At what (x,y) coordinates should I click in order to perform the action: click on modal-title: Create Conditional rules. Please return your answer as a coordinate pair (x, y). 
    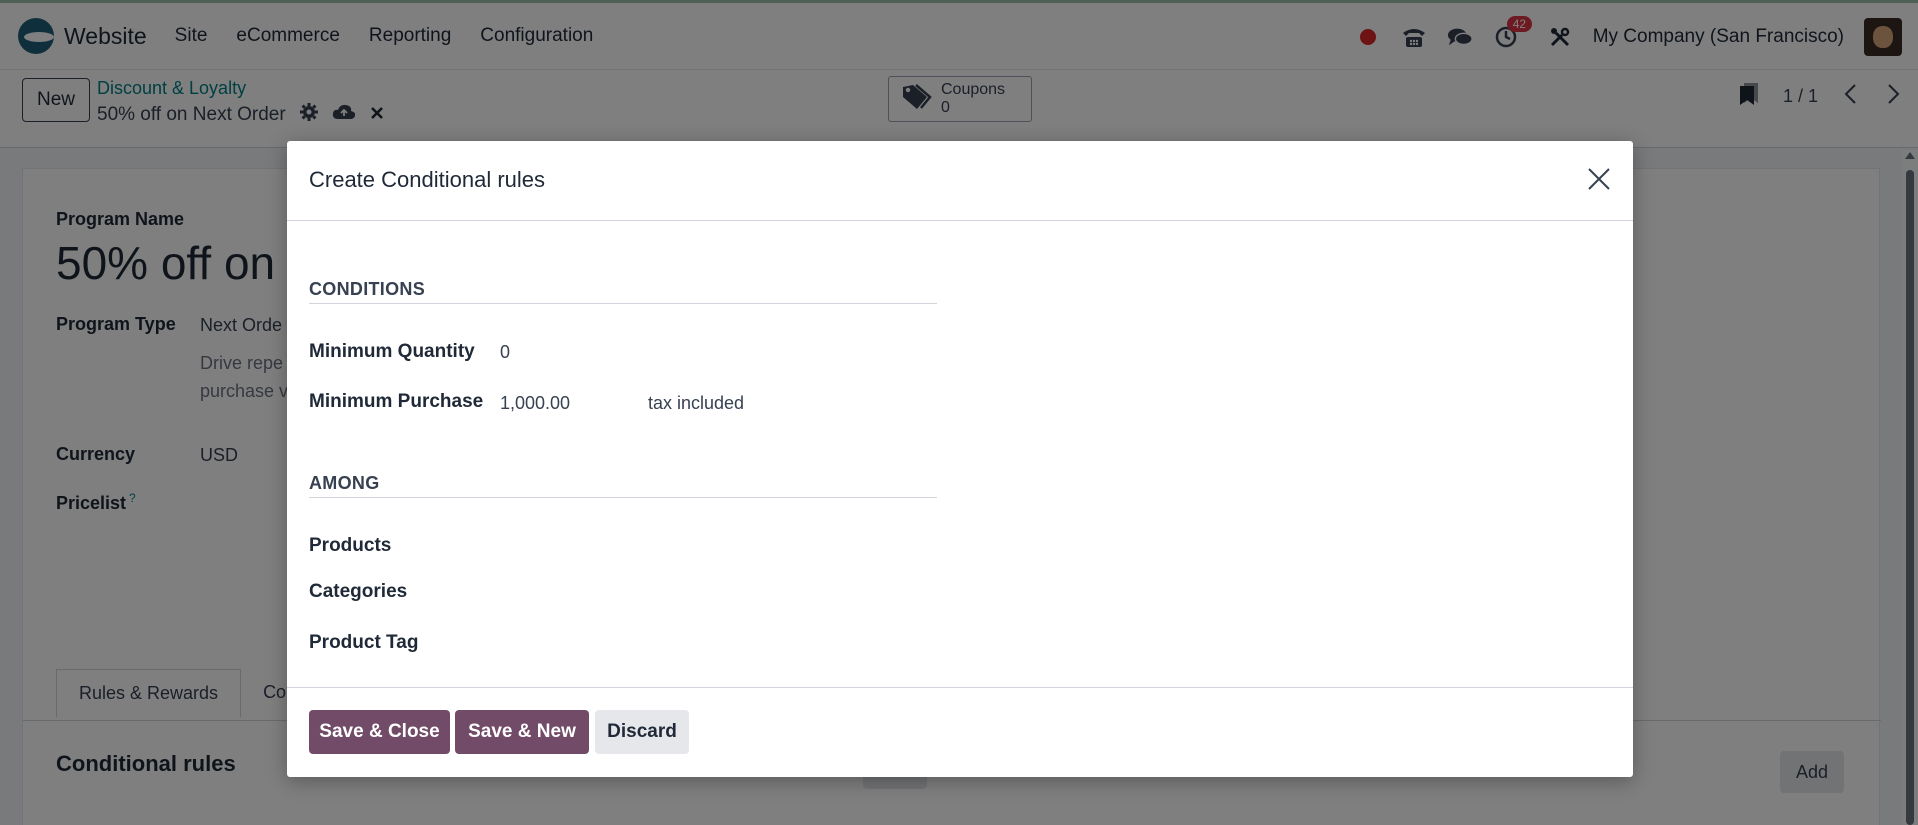
    Looking at the image, I should click on (427, 179).